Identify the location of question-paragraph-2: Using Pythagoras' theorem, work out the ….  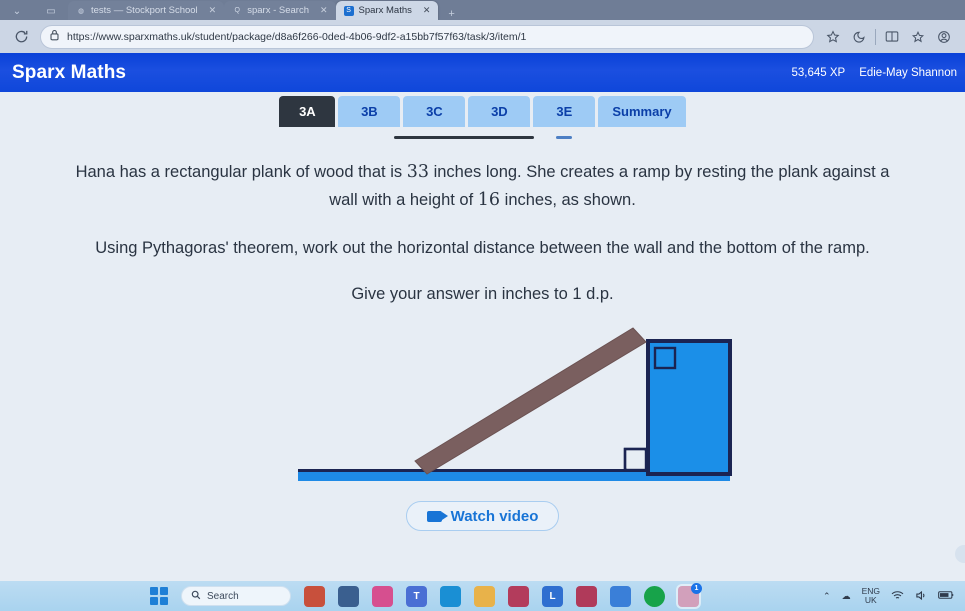
(482, 247).